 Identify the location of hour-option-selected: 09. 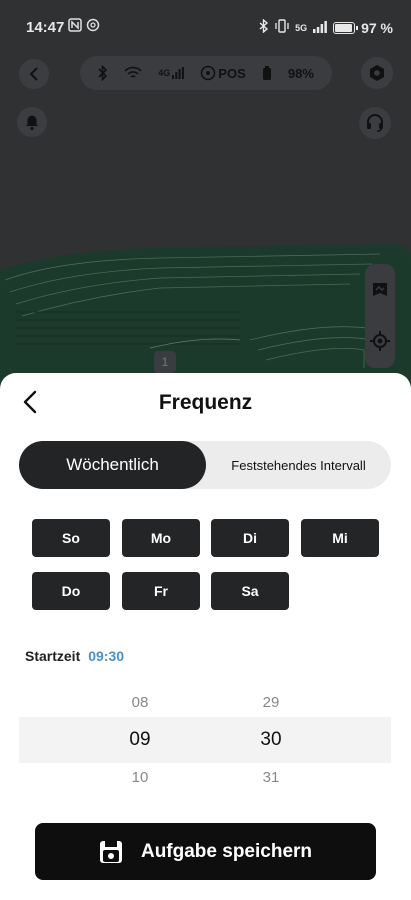
(140, 740).